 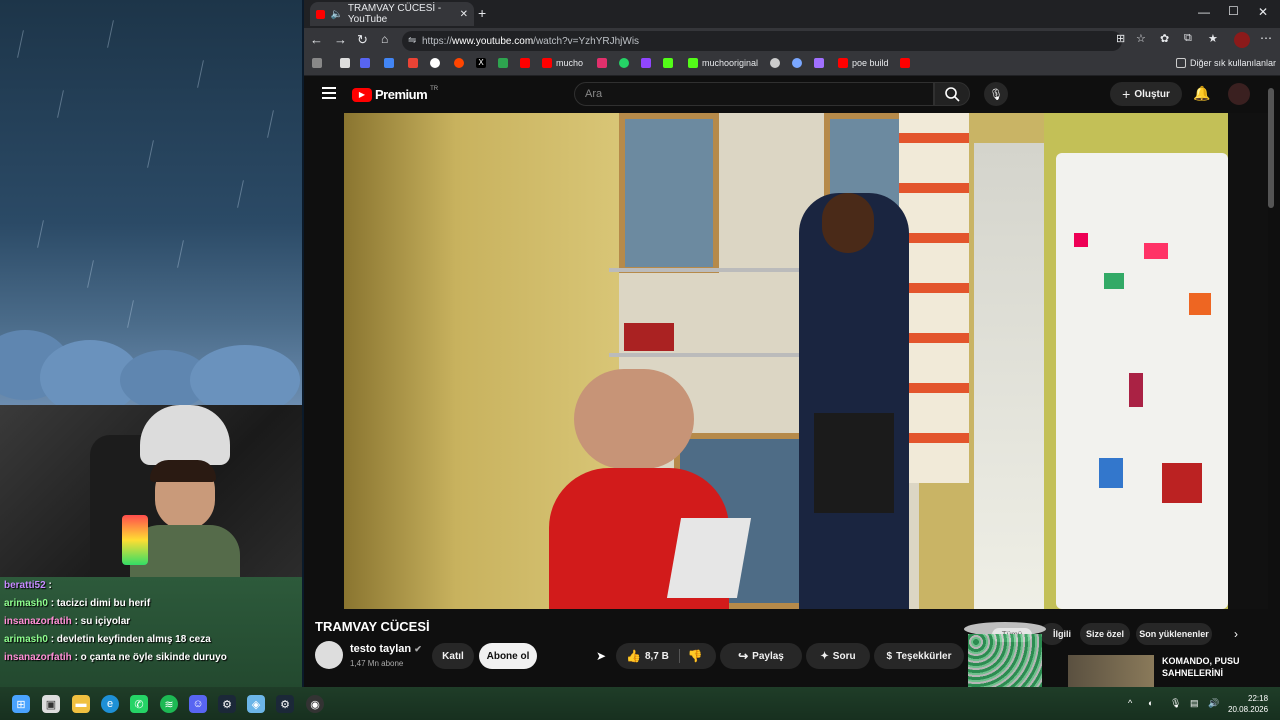 I want to click on tray-chevron-icon: ^, so click(x=1130, y=703).